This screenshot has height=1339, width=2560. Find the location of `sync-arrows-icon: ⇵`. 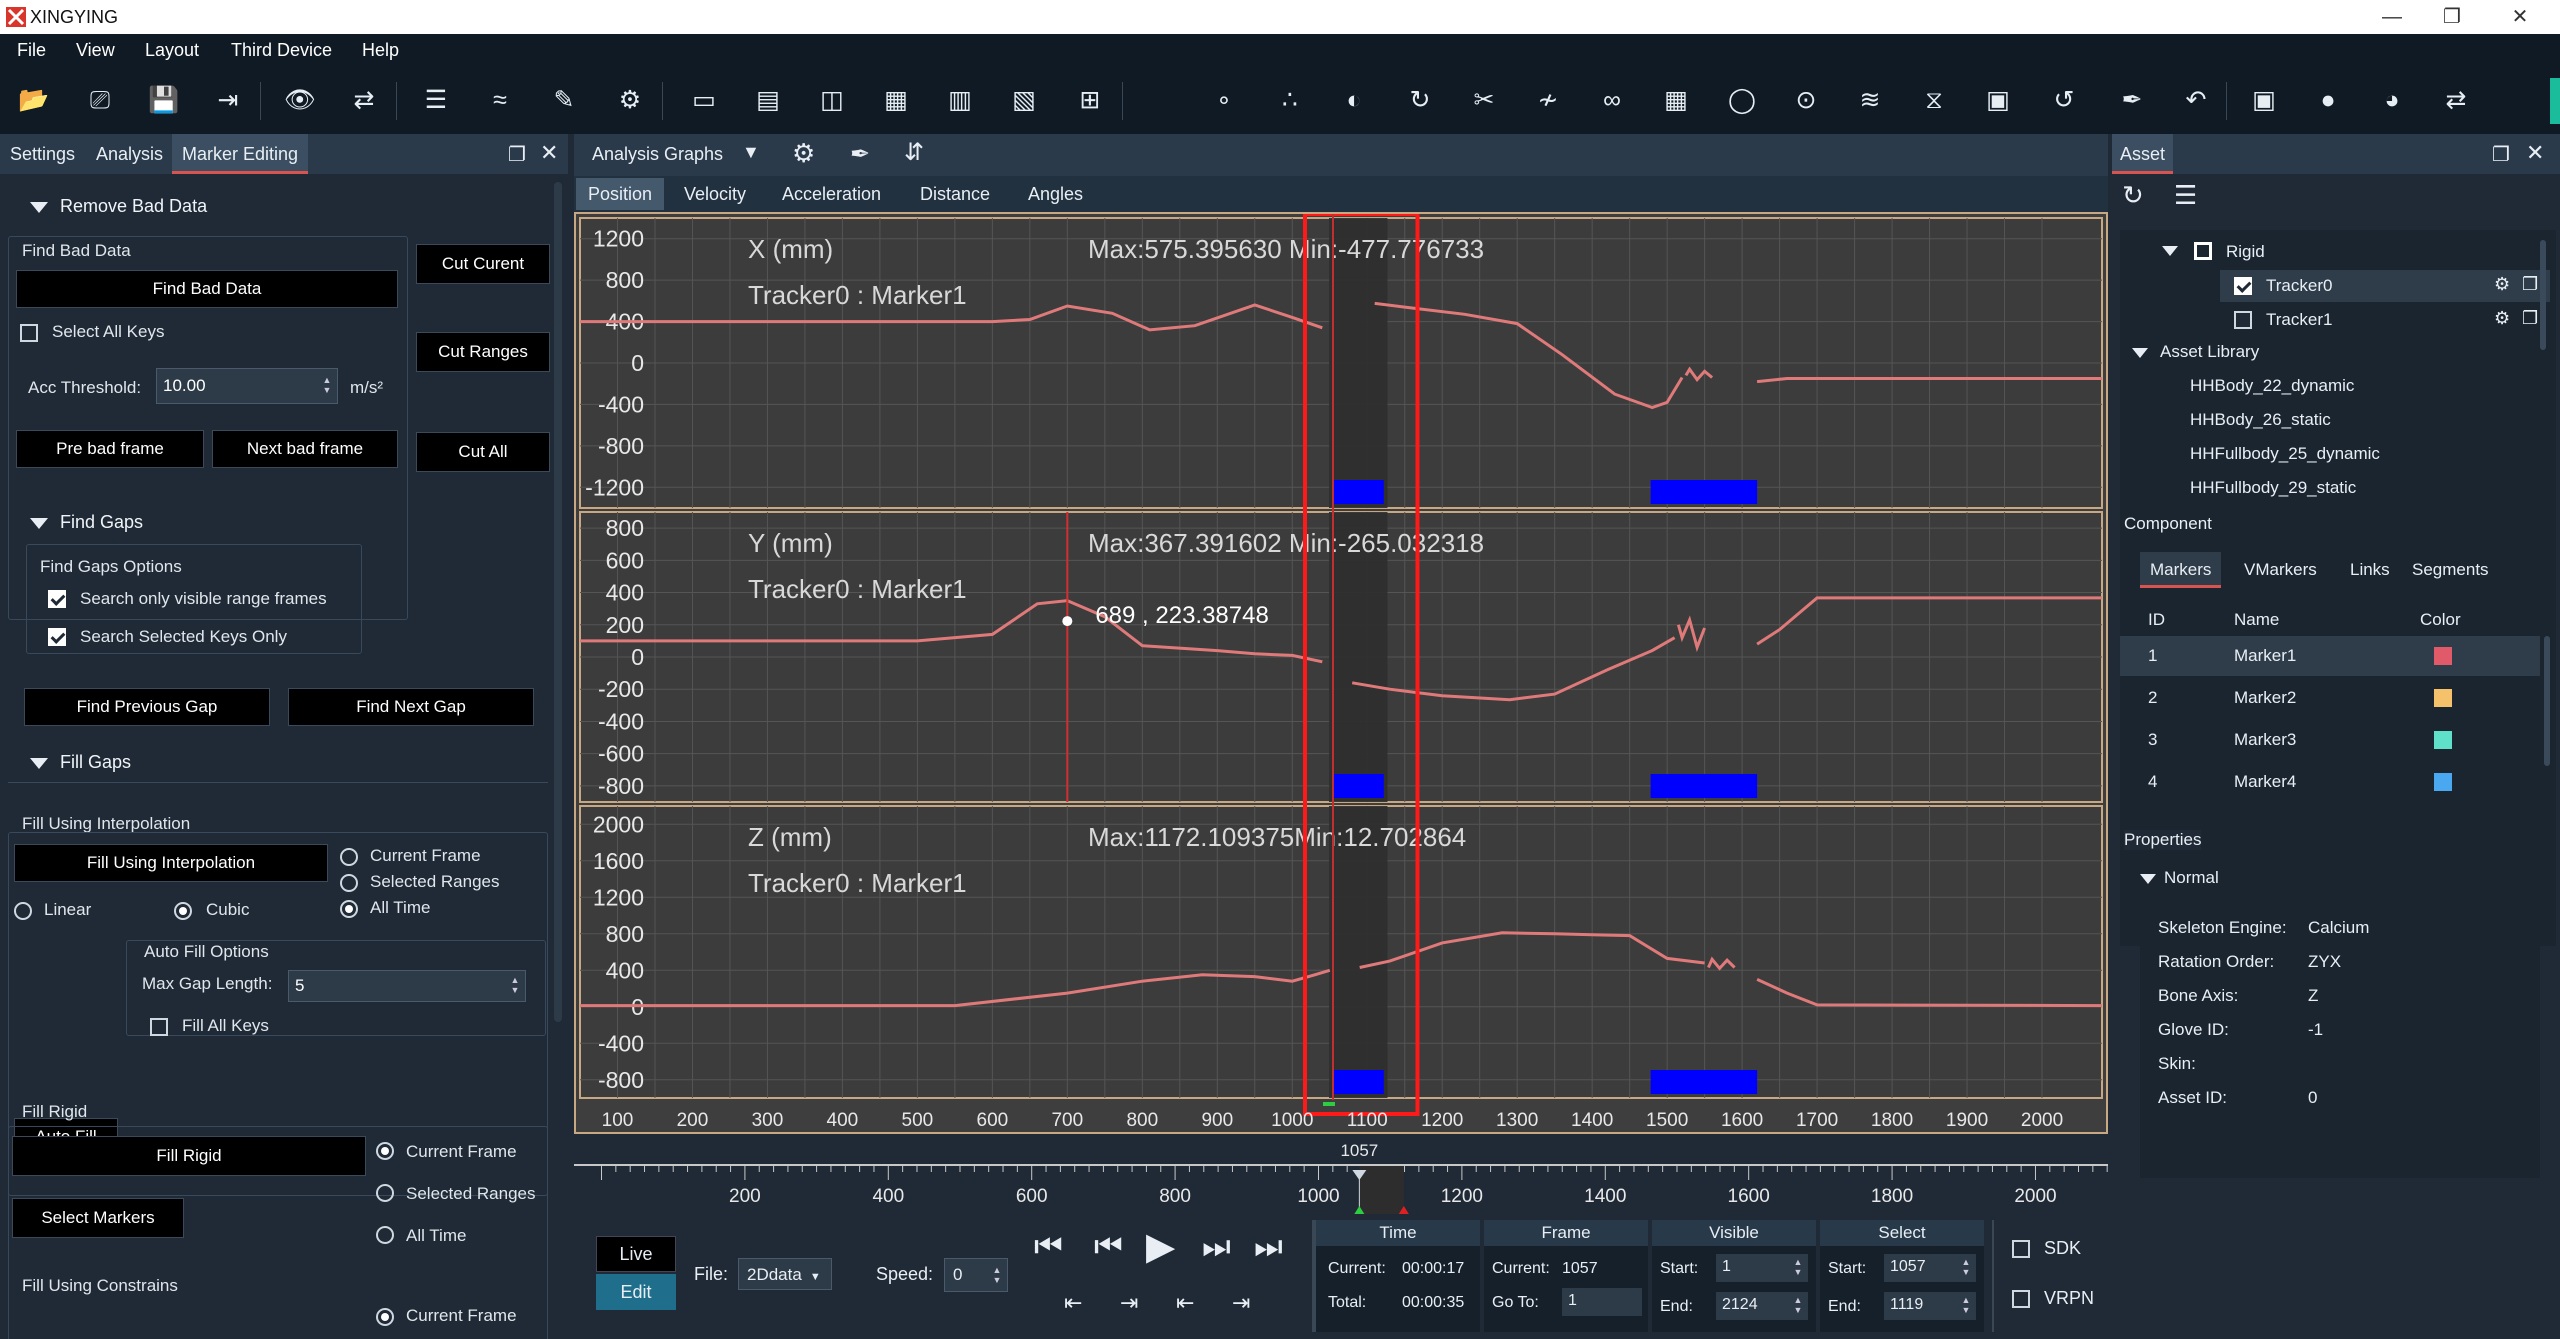

sync-arrows-icon: ⇵ is located at coordinates (914, 152).